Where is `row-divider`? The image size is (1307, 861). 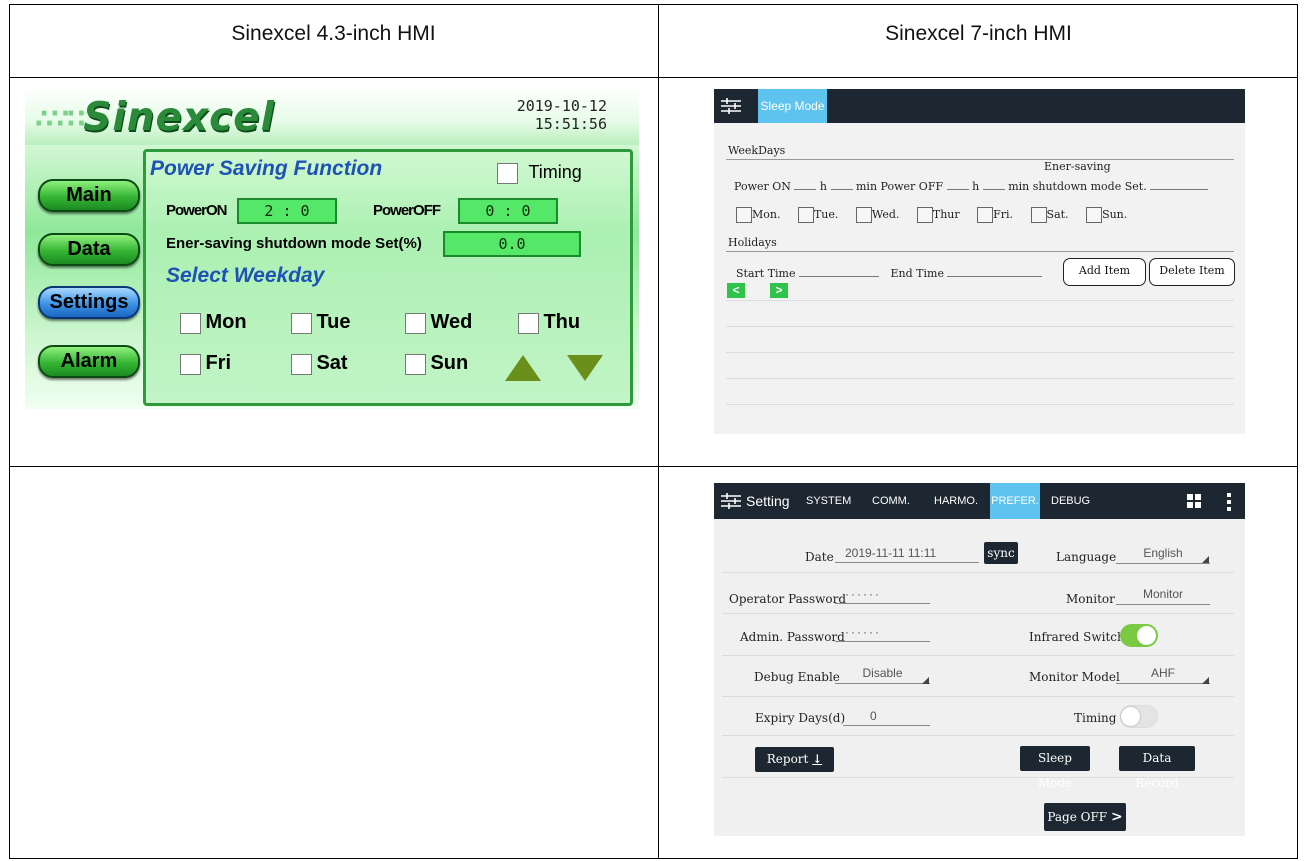 row-divider is located at coordinates (978, 735).